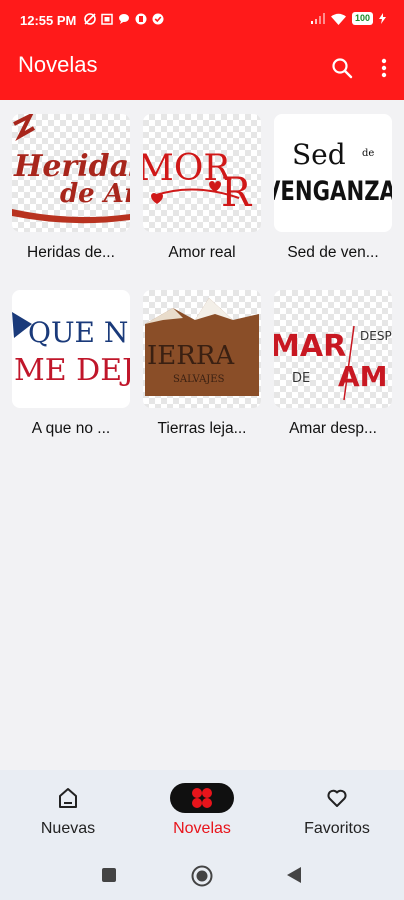 Image resolution: width=404 pixels, height=900 pixels. What do you see at coordinates (301, 378) in the screenshot?
I see `svg-text: DE` at bounding box center [301, 378].